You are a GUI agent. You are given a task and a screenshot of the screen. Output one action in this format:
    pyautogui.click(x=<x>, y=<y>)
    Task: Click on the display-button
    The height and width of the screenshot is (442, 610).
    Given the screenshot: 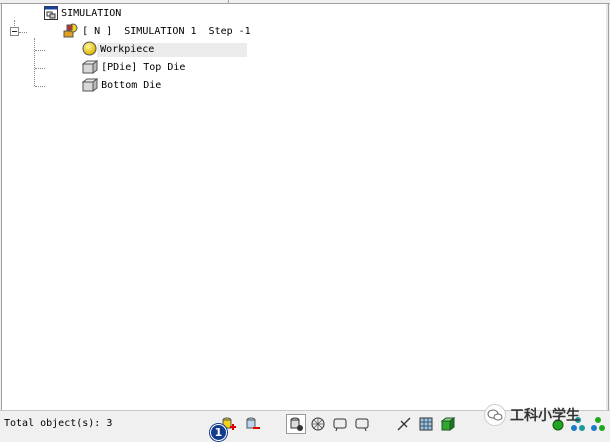 What is the action you would take?
    pyautogui.click(x=362, y=424)
    